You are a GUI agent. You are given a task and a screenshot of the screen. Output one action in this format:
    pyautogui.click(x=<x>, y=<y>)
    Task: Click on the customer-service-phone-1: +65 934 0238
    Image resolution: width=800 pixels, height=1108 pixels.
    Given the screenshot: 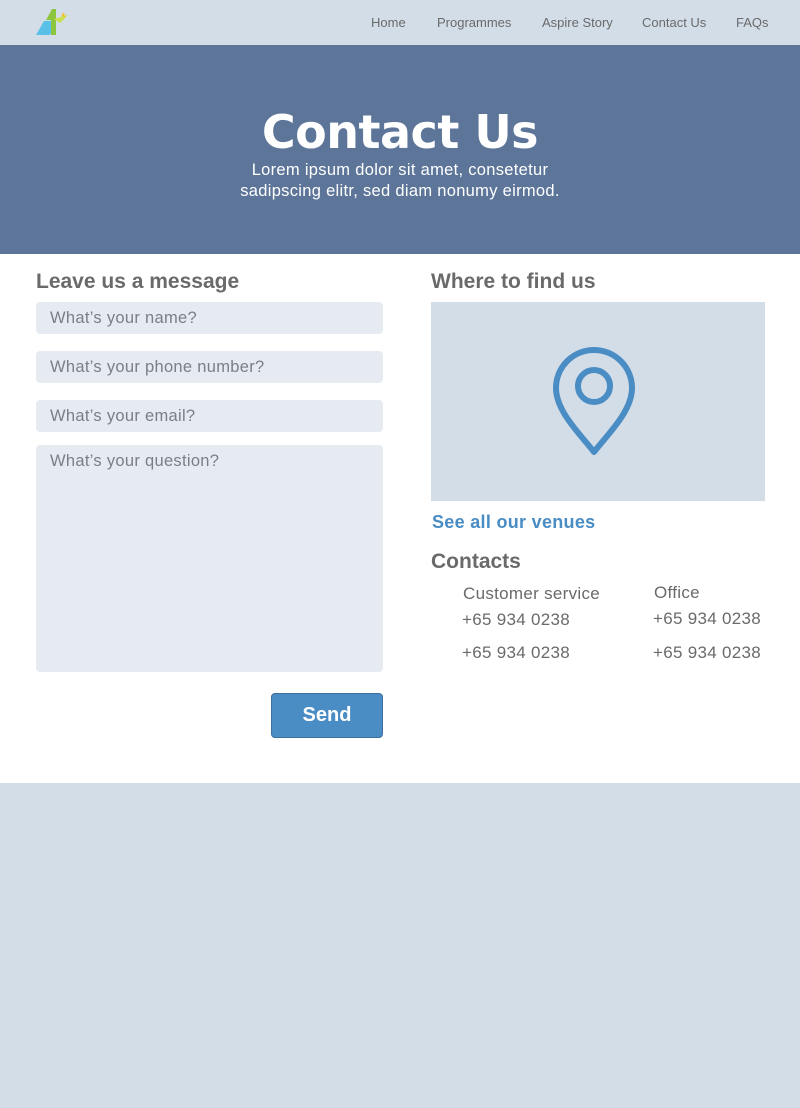 What is the action you would take?
    pyautogui.click(x=516, y=619)
    